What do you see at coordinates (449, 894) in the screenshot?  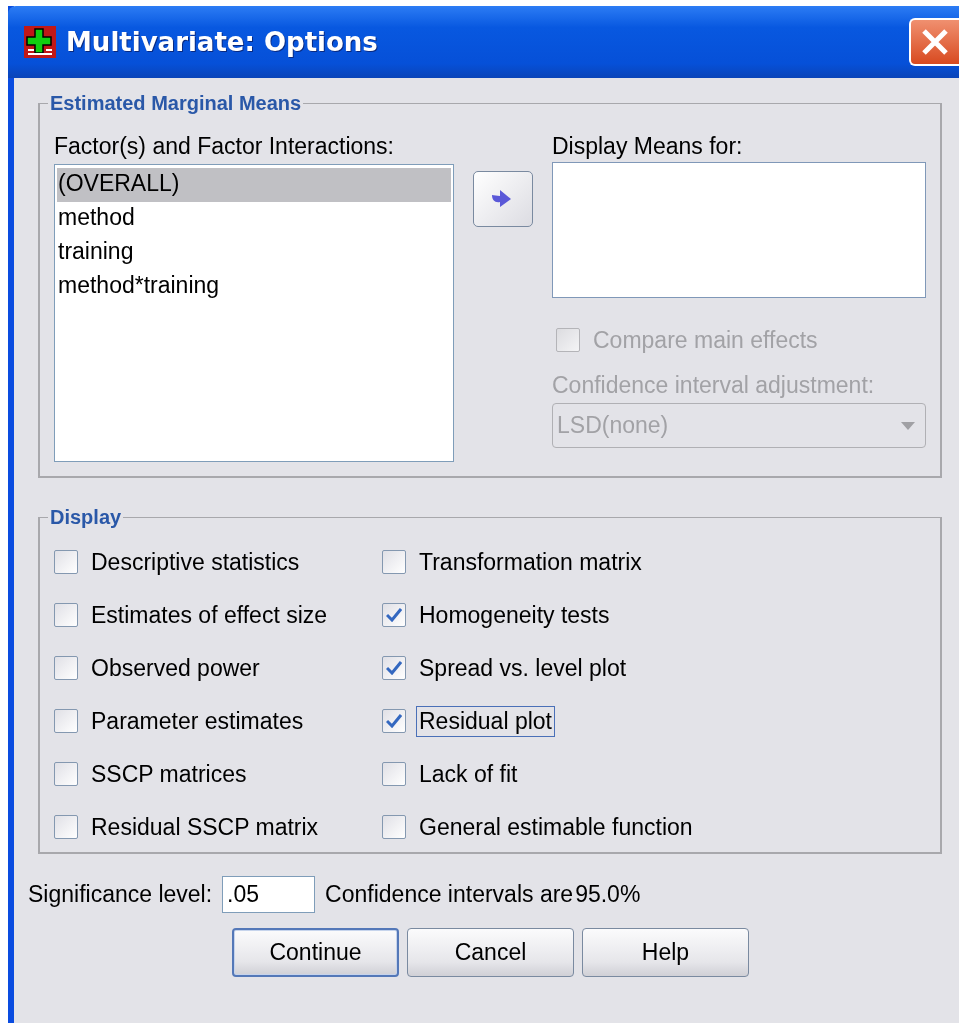 I see `confidence-note: Confidence intervals are` at bounding box center [449, 894].